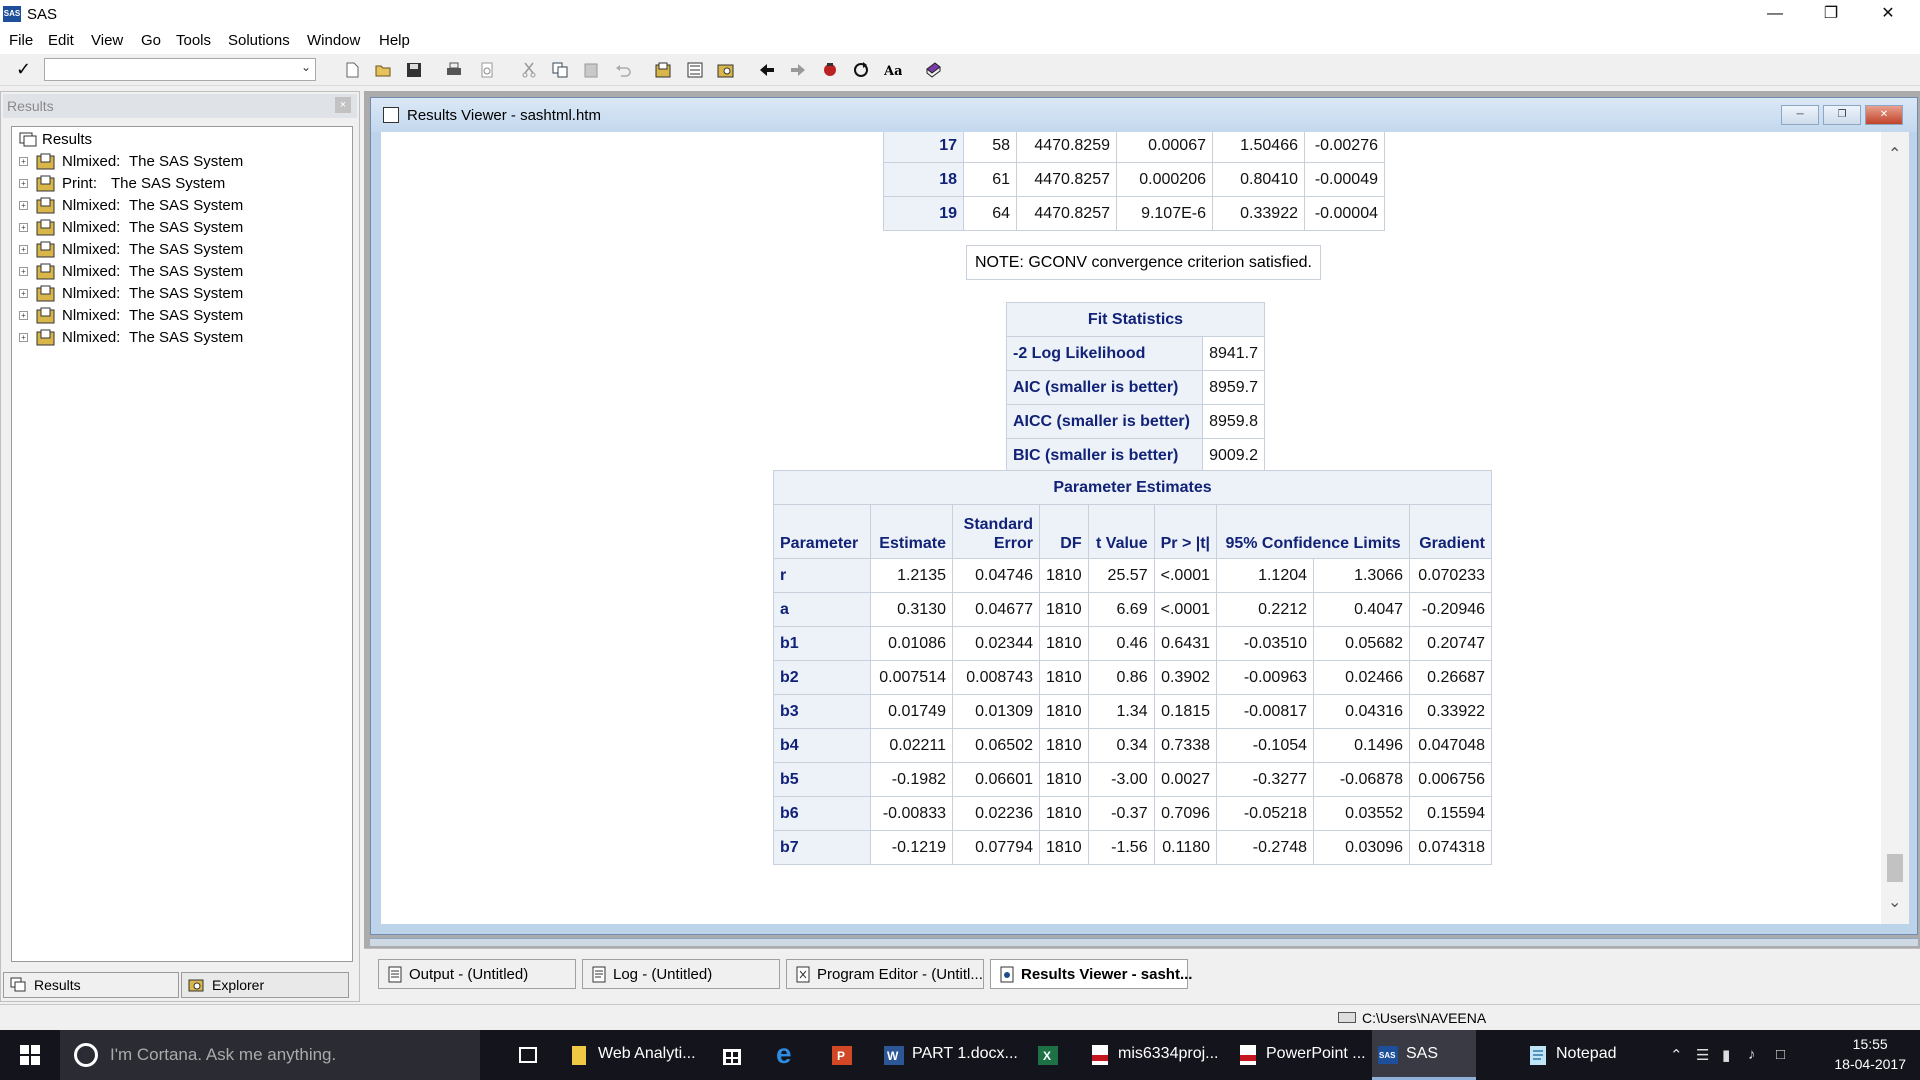 The width and height of the screenshot is (1920, 1080). Describe the element at coordinates (1726, 1055) in the screenshot. I see `battery-icon: ▮` at that location.